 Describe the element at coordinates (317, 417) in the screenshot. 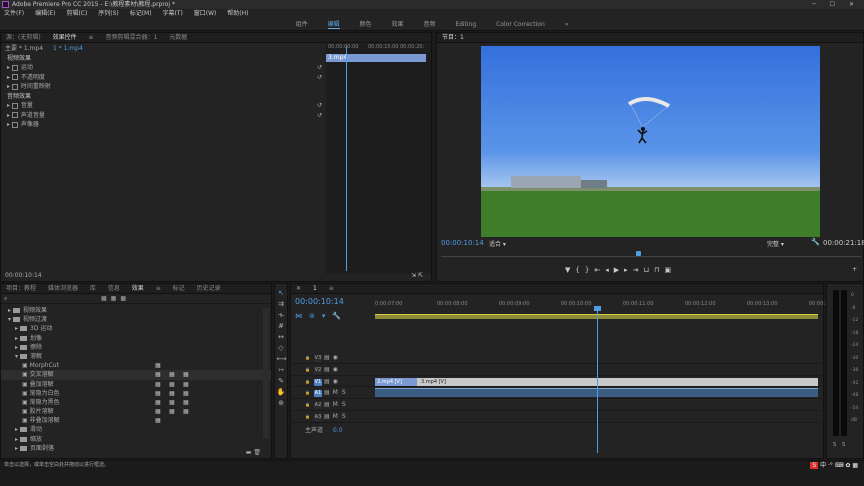

I see `track-target-button: A3` at that location.